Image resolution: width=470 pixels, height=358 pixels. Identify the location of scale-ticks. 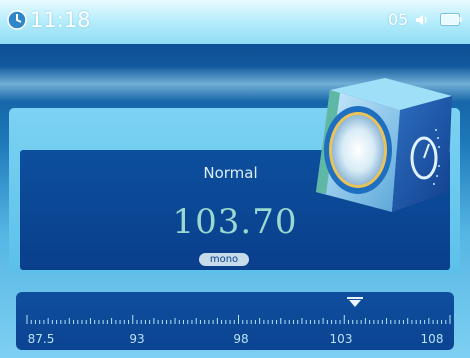
(238, 319).